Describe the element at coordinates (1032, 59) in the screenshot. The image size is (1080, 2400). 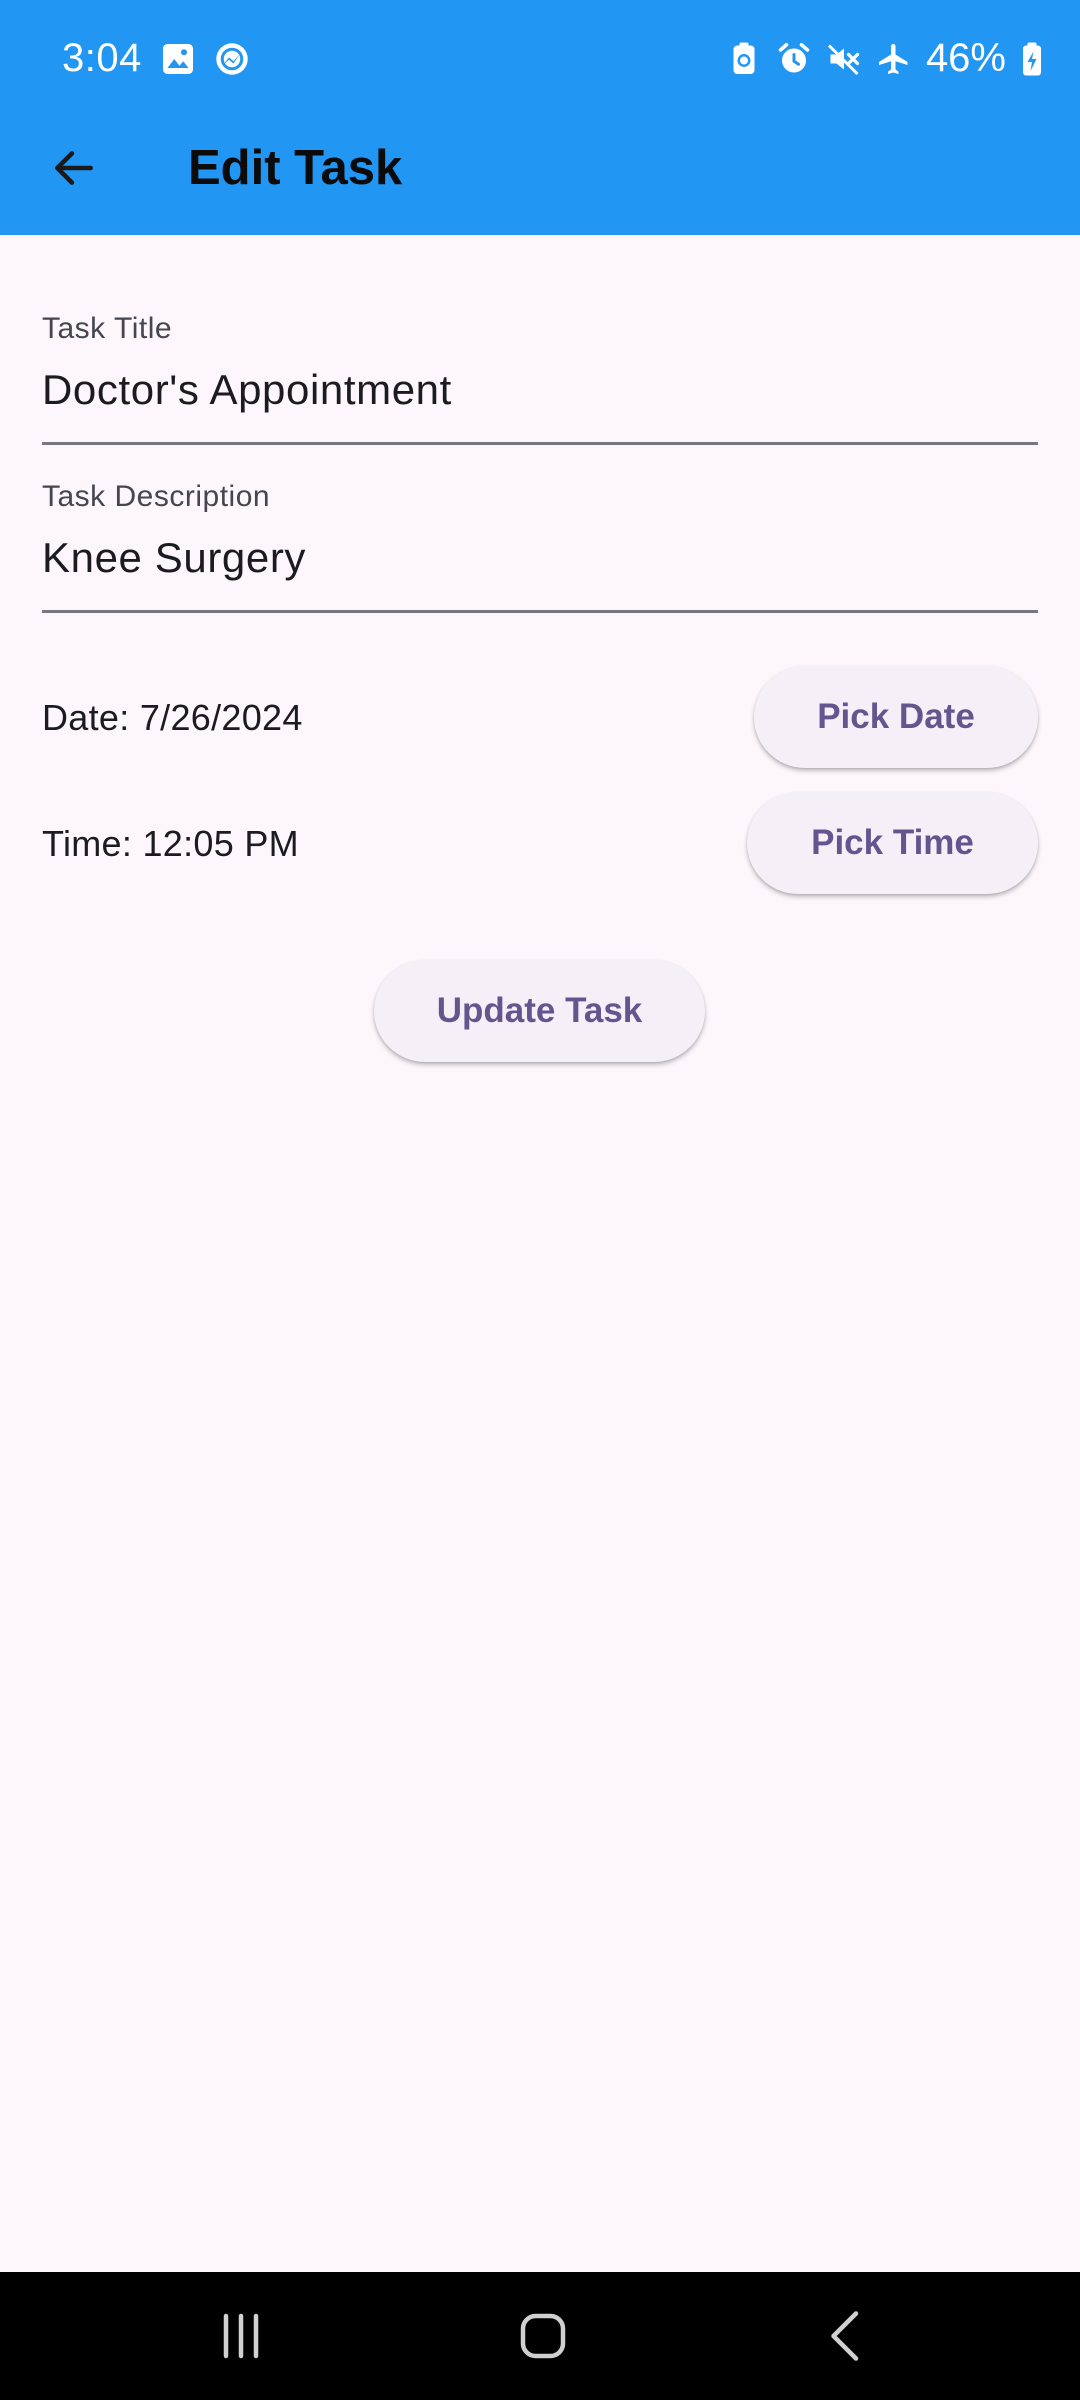
I see `battery-icon` at that location.